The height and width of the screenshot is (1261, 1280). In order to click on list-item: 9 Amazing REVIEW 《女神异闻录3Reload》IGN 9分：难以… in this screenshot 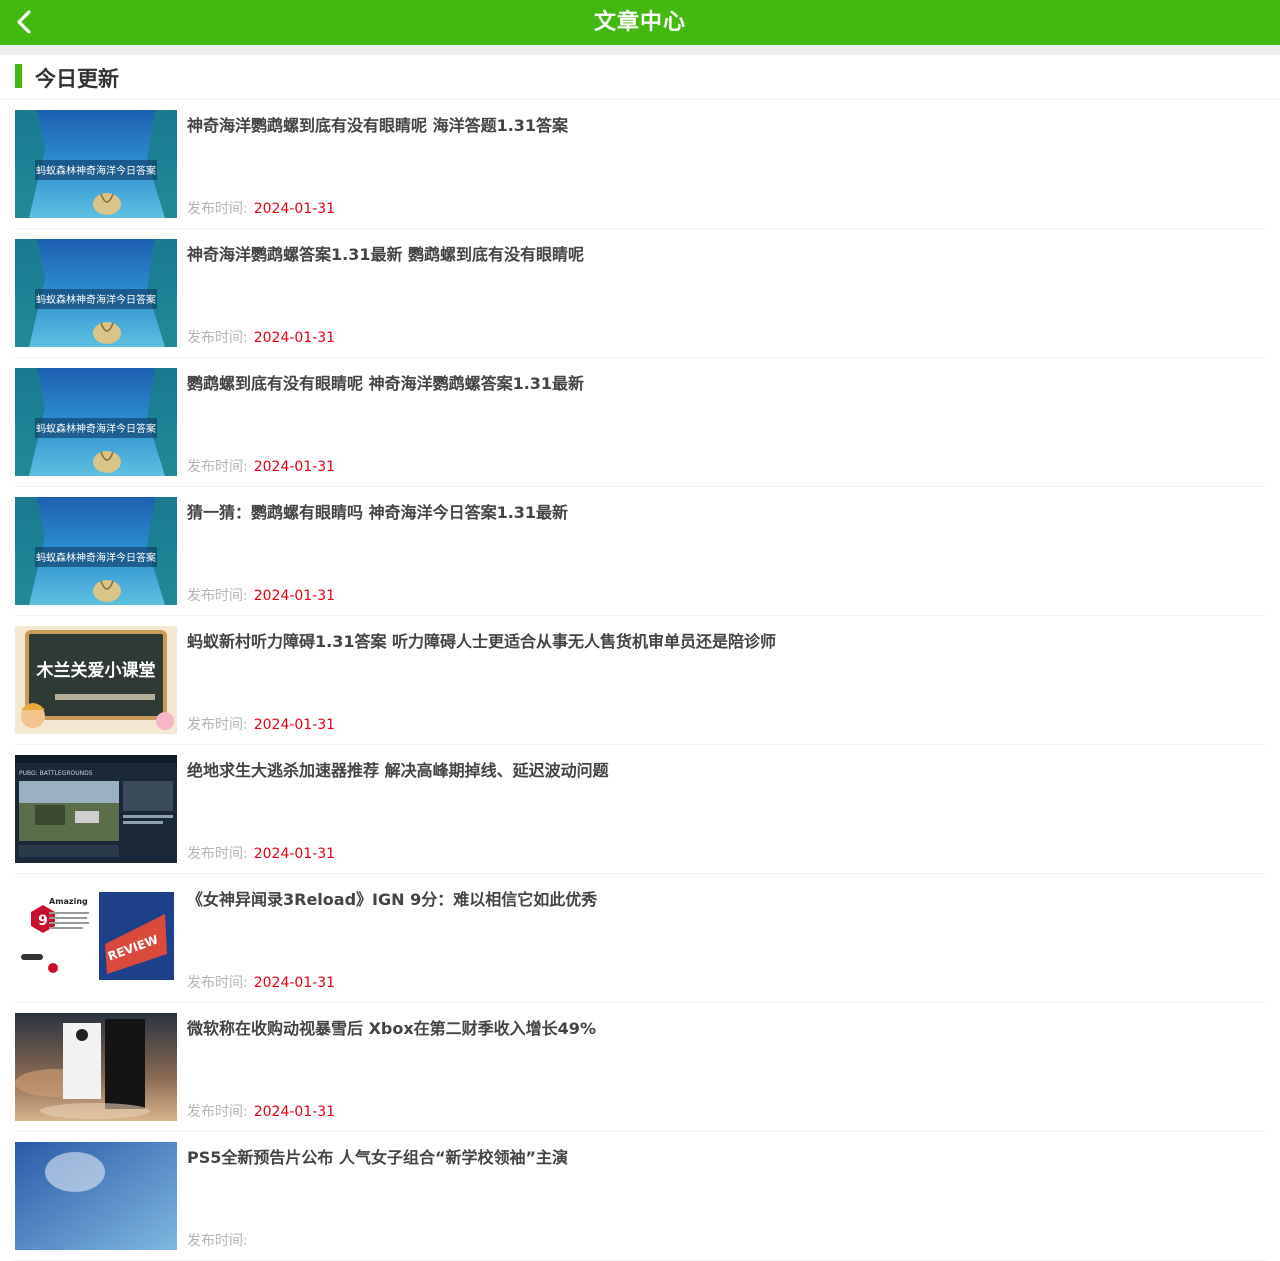, I will do `click(640, 938)`.